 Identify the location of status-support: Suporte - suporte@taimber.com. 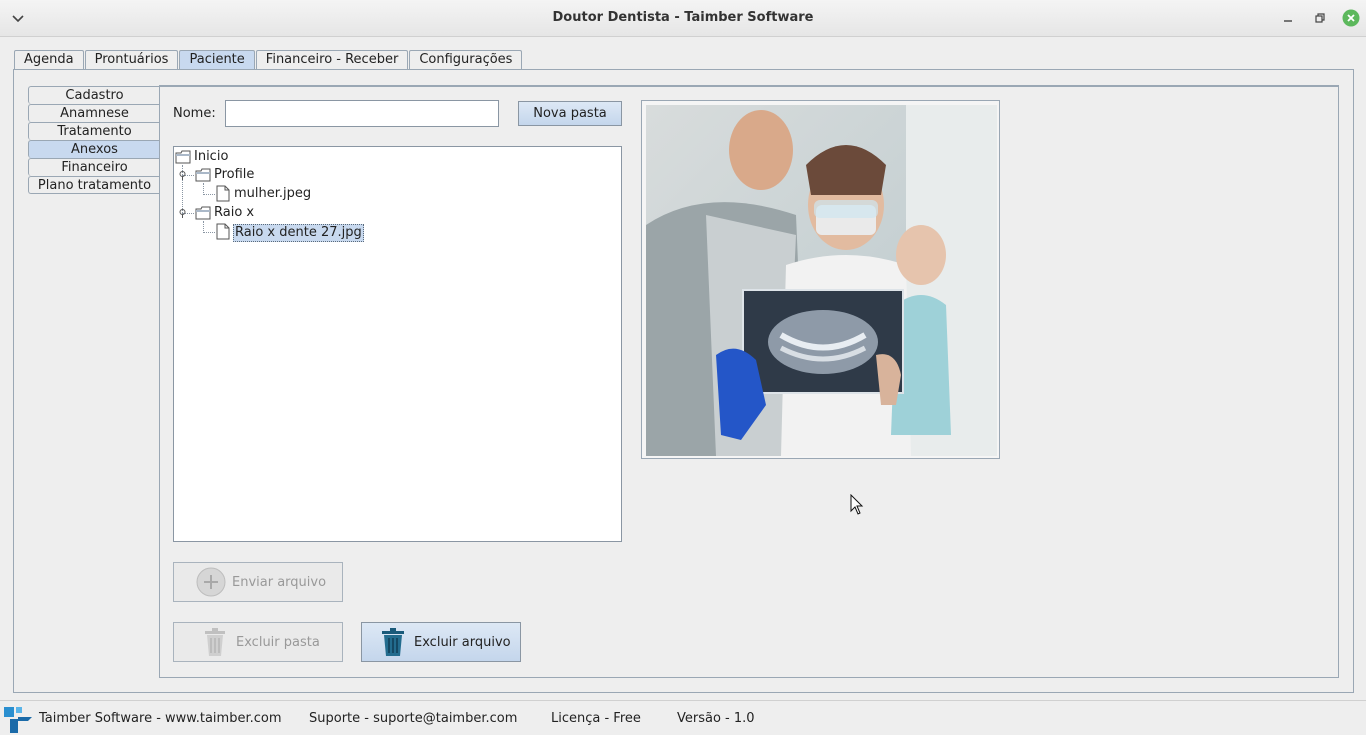
(413, 718).